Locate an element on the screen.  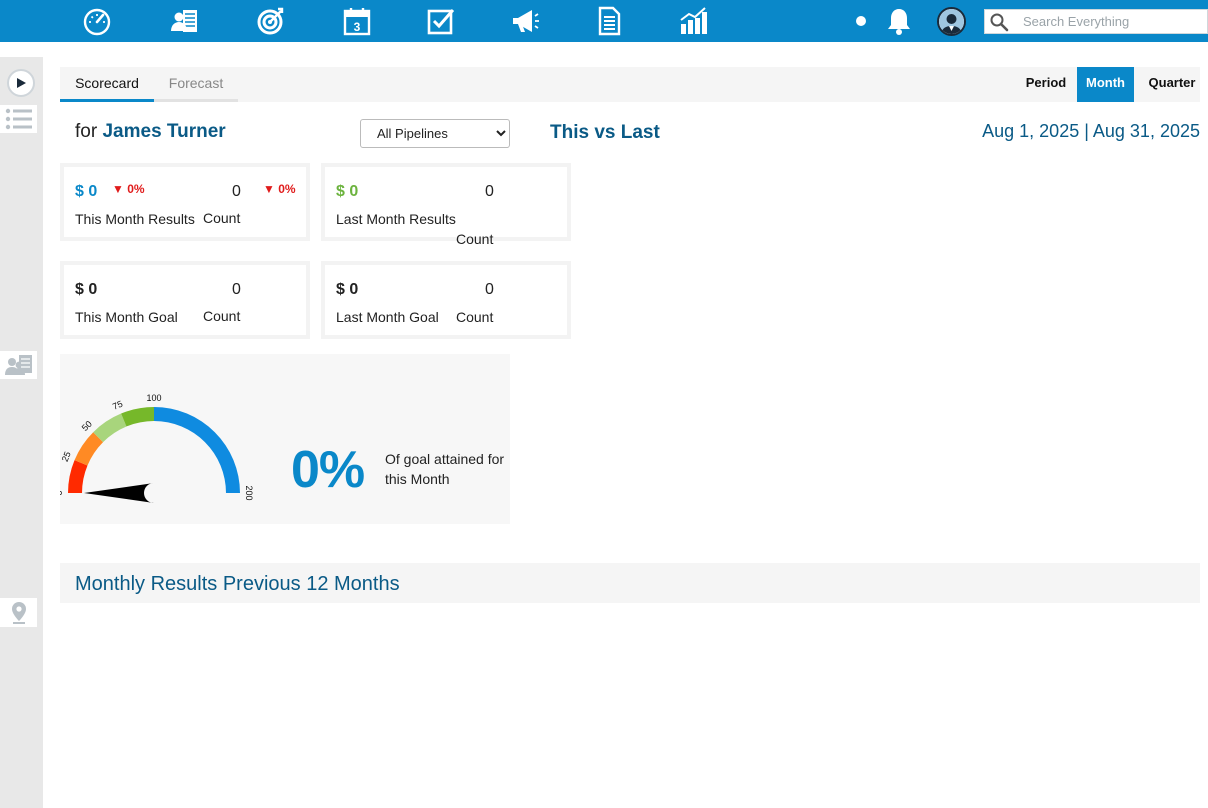
top-navigation-bar: 3 is located at coordinates (604, 21).